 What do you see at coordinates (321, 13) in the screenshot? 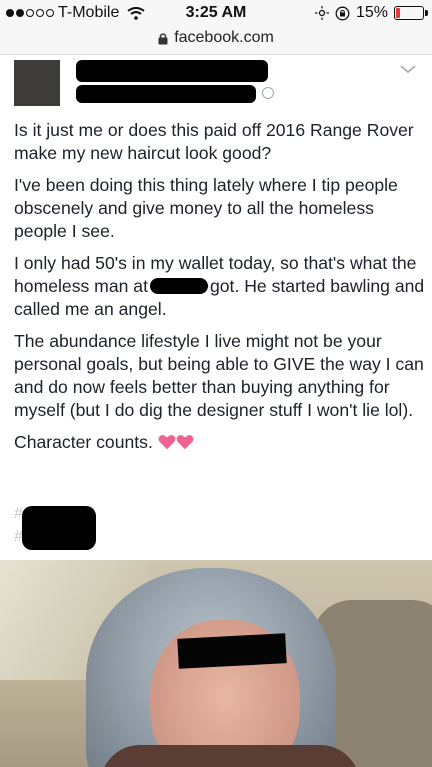
I see `brightness-icon` at bounding box center [321, 13].